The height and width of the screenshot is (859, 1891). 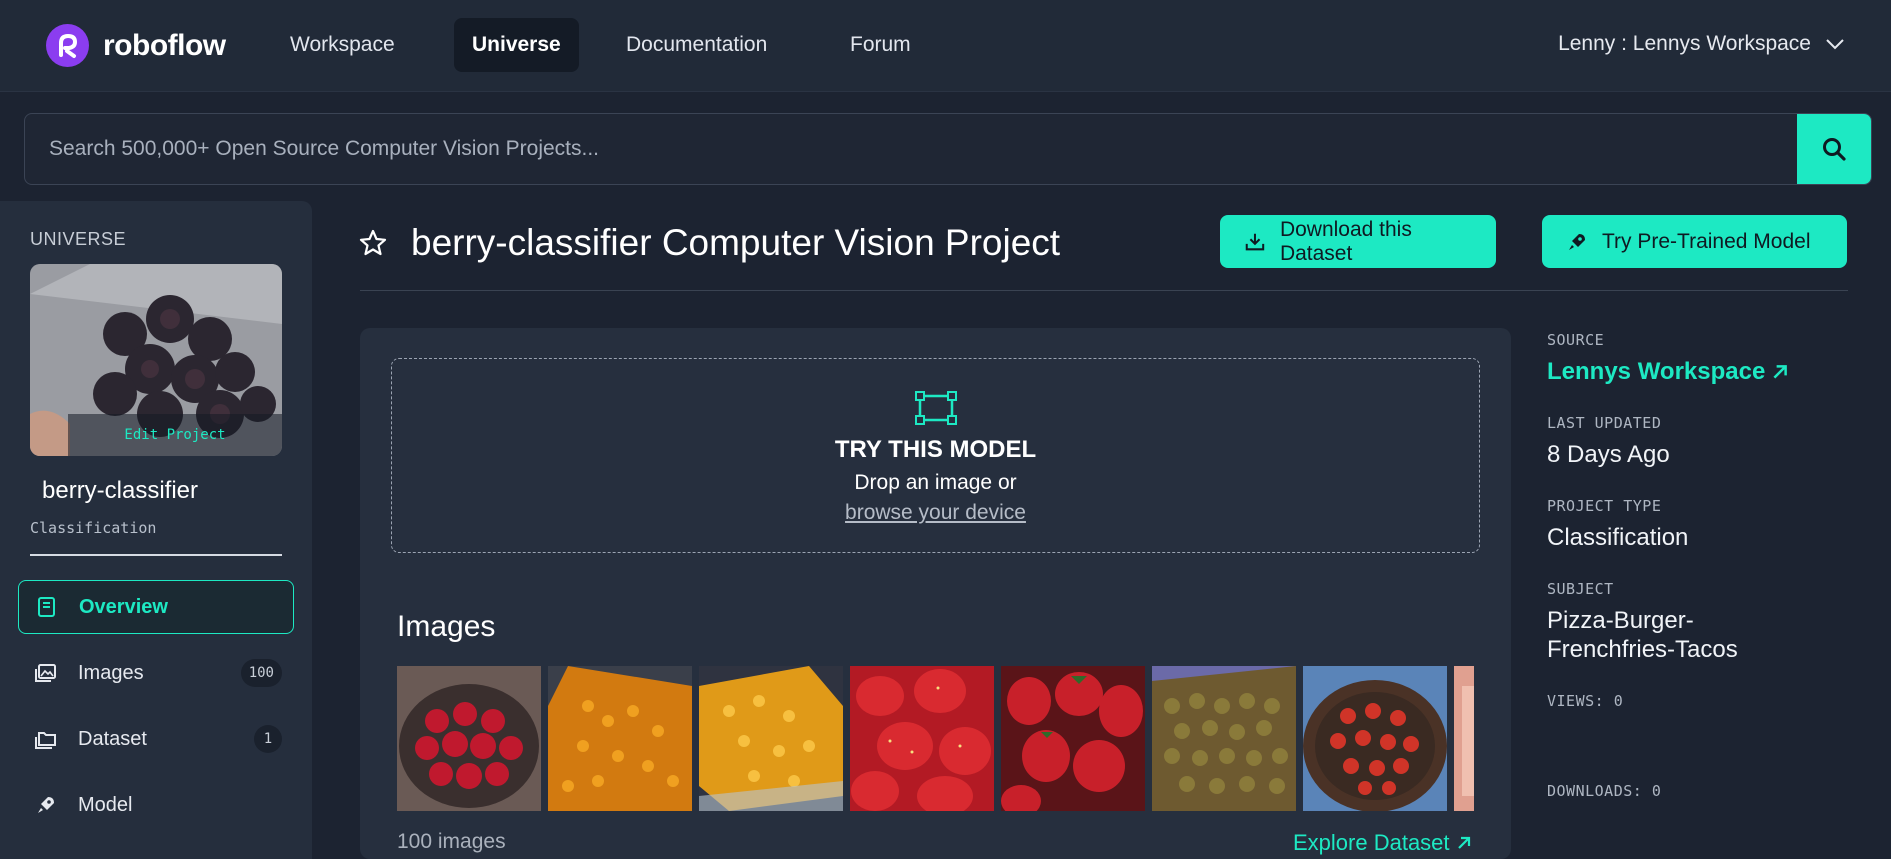 I want to click on subject-label: SUBJECT, so click(x=1580, y=589).